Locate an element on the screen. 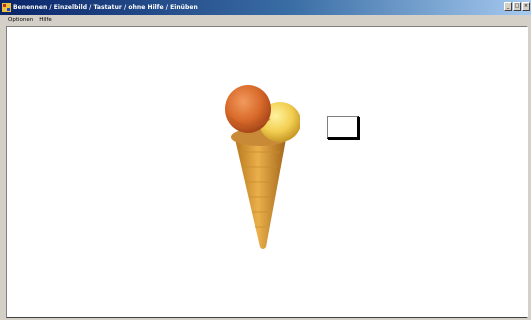 Image resolution: width=531 pixels, height=320 pixels. close-button: × is located at coordinates (526, 6).